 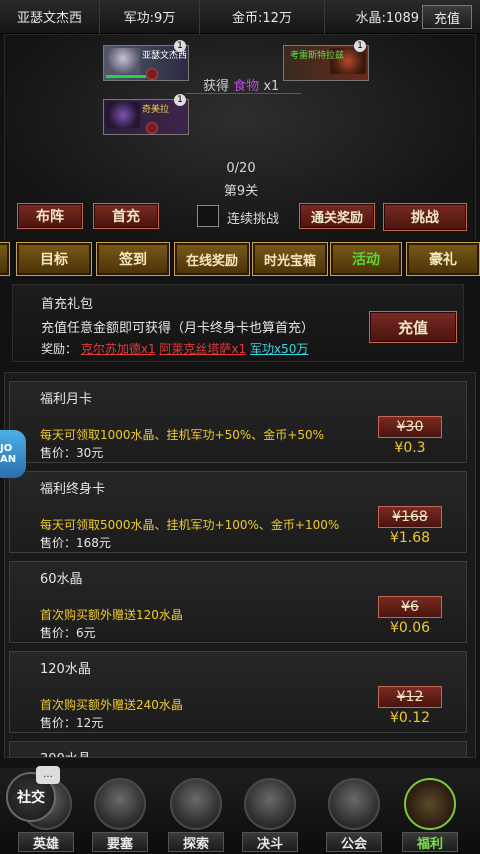 I want to click on item-title: 福利终身卡, so click(x=73, y=489).